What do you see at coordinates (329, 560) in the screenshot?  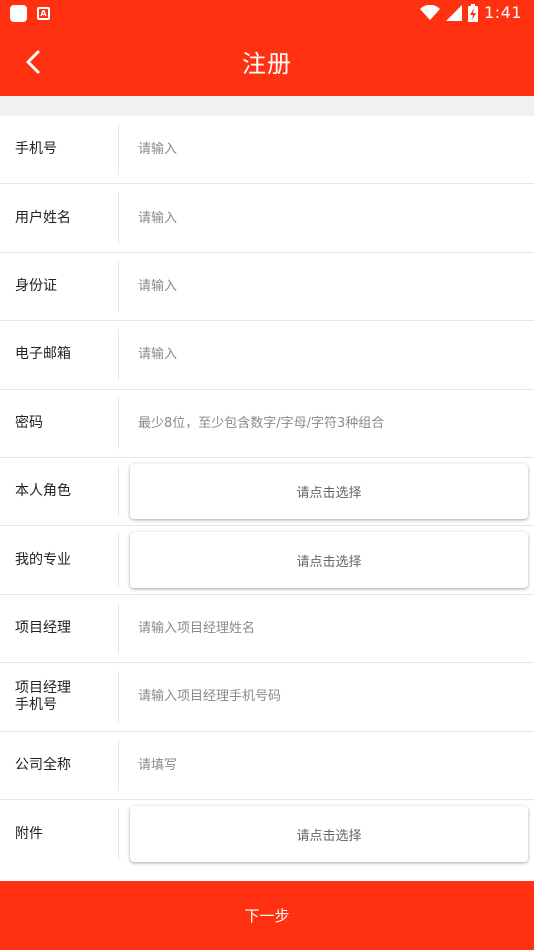 I see `major-select-button: 请点击选择` at bounding box center [329, 560].